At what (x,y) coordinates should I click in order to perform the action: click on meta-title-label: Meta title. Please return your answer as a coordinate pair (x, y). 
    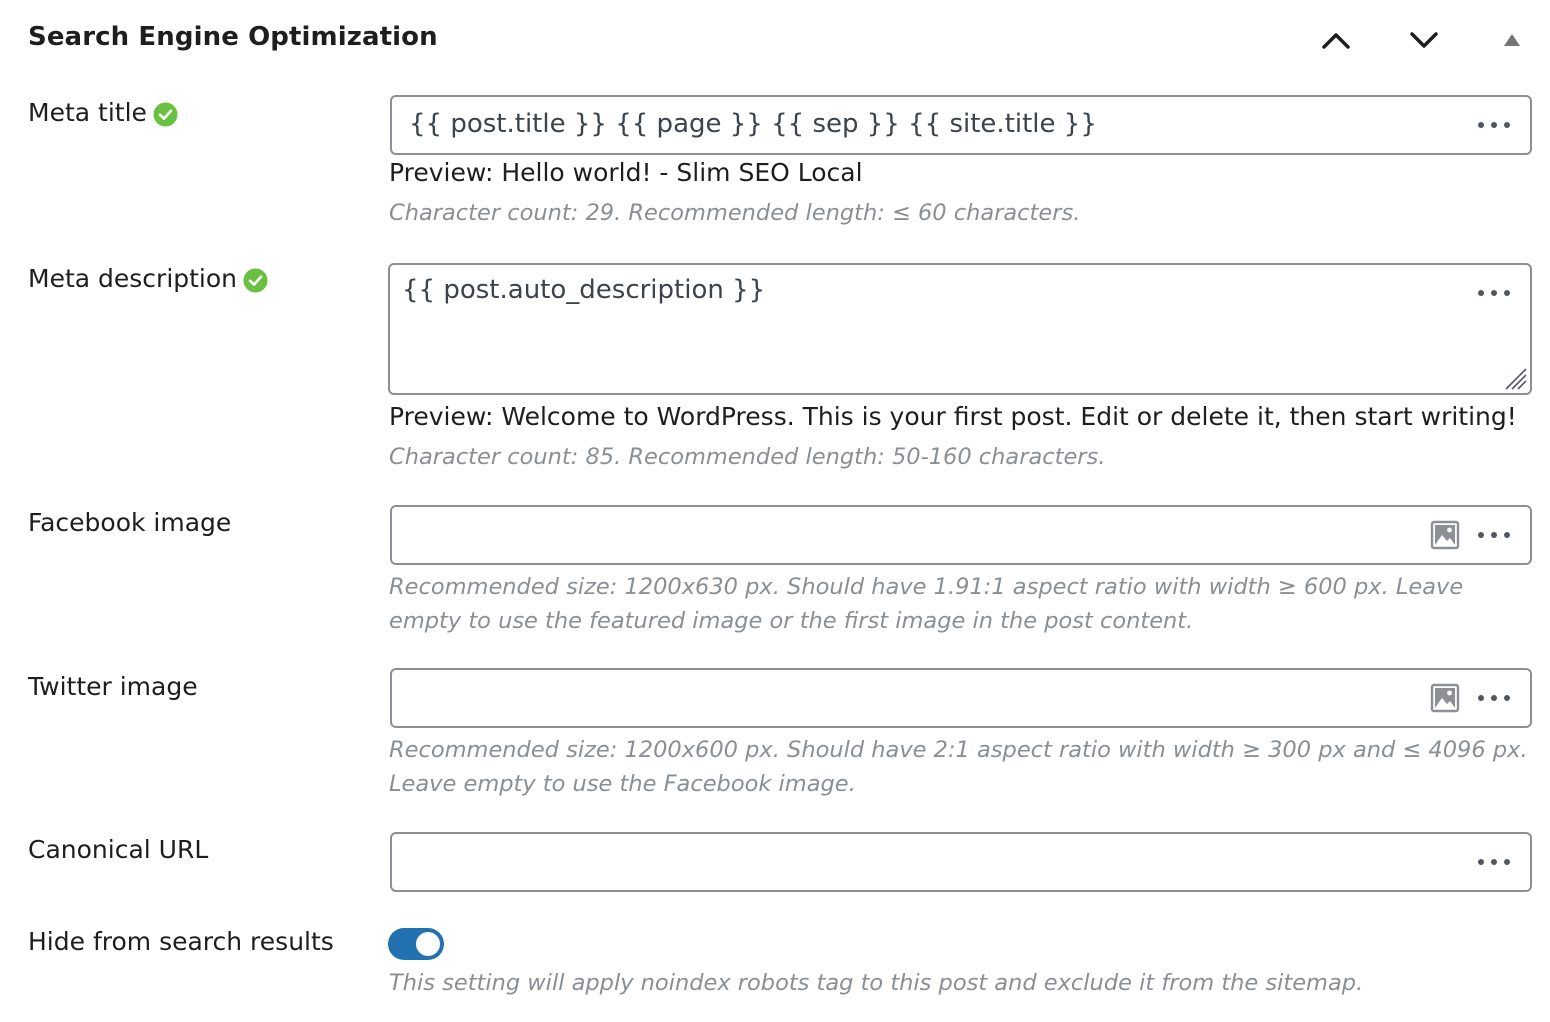
    Looking at the image, I should click on (103, 112).